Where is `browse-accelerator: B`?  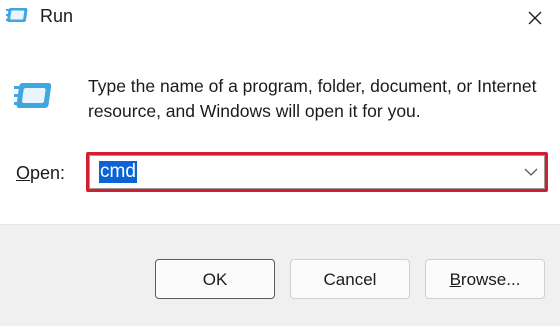 browse-accelerator: B is located at coordinates (455, 279).